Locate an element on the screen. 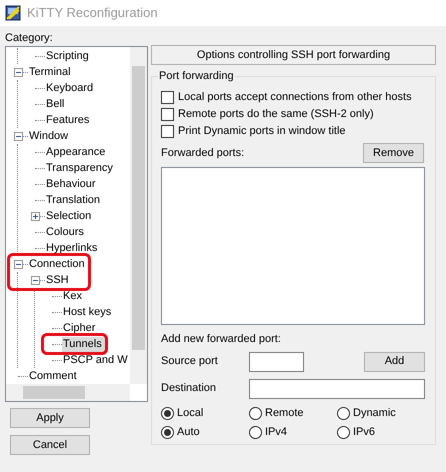 The width and height of the screenshot is (446, 472). radio-label: Local is located at coordinates (190, 414).